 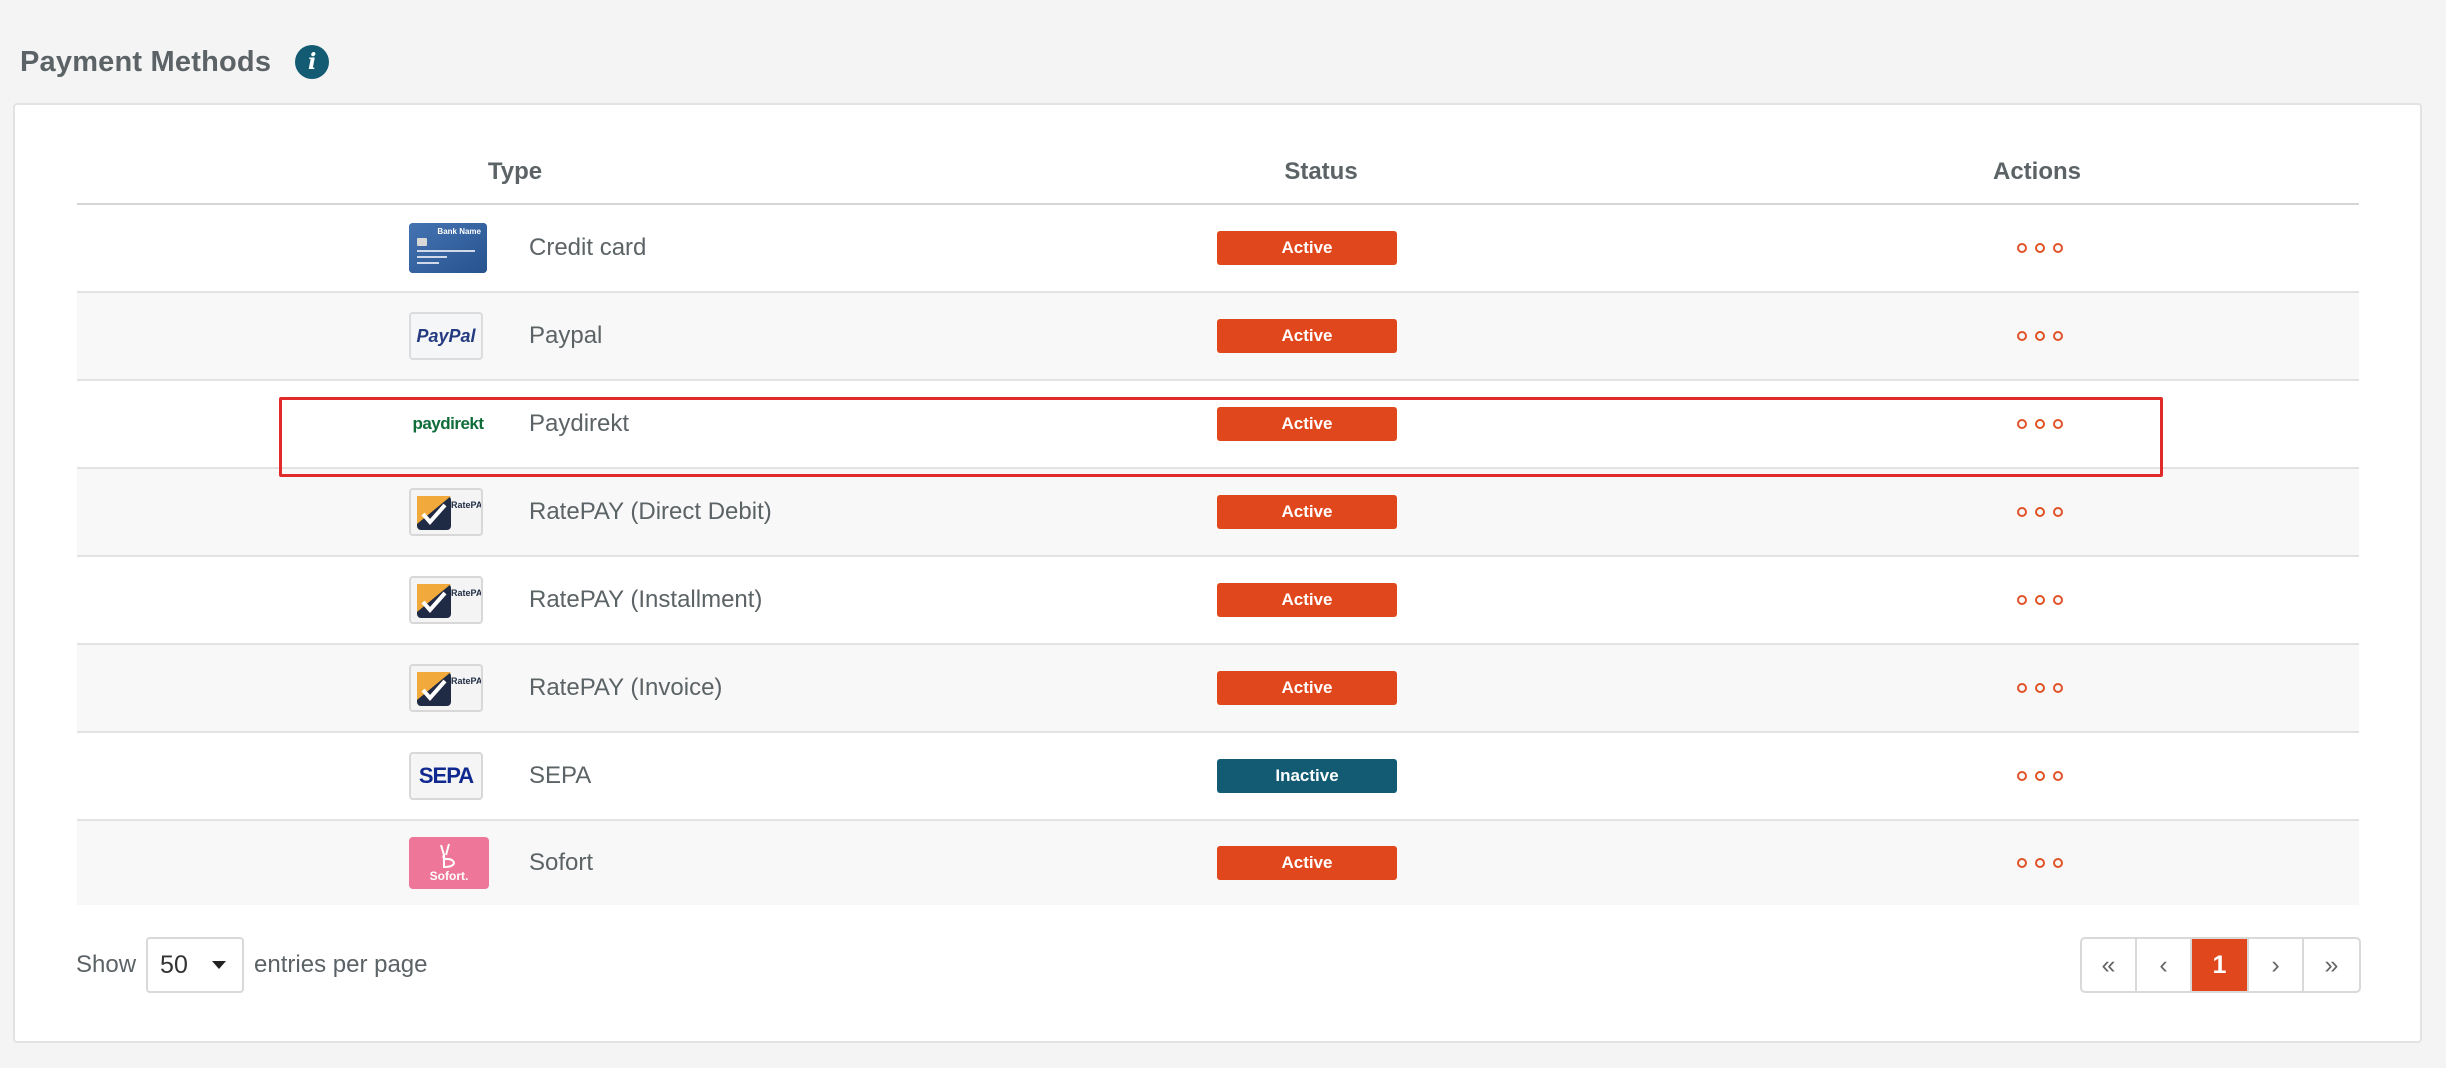 I want to click on payment-method-name: Credit card, so click(x=588, y=247).